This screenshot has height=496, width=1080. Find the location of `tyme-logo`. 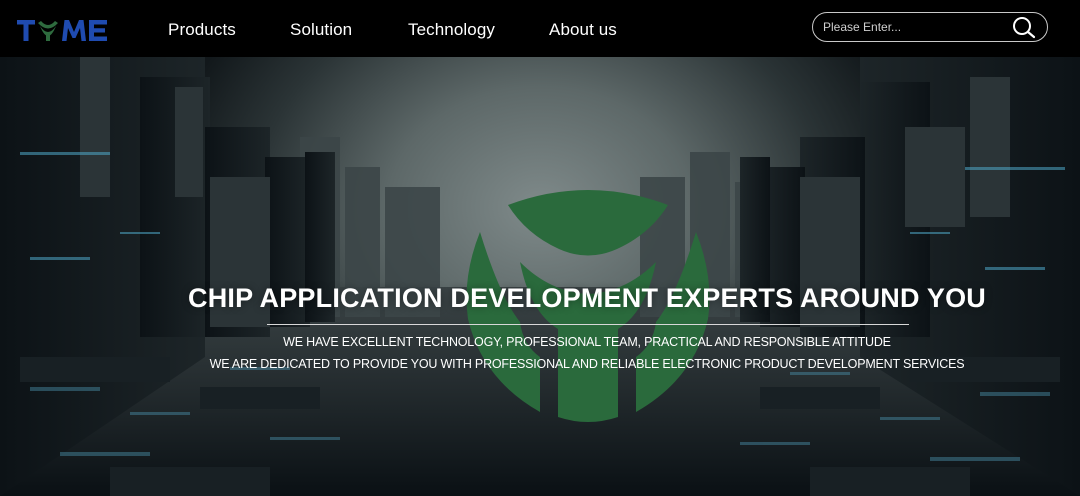

tyme-logo is located at coordinates (64, 30).